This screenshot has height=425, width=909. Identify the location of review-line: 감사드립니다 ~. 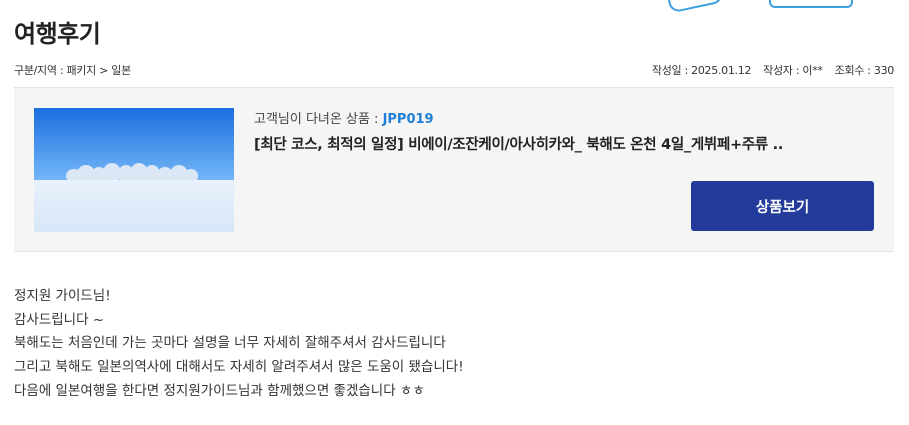
(59, 319).